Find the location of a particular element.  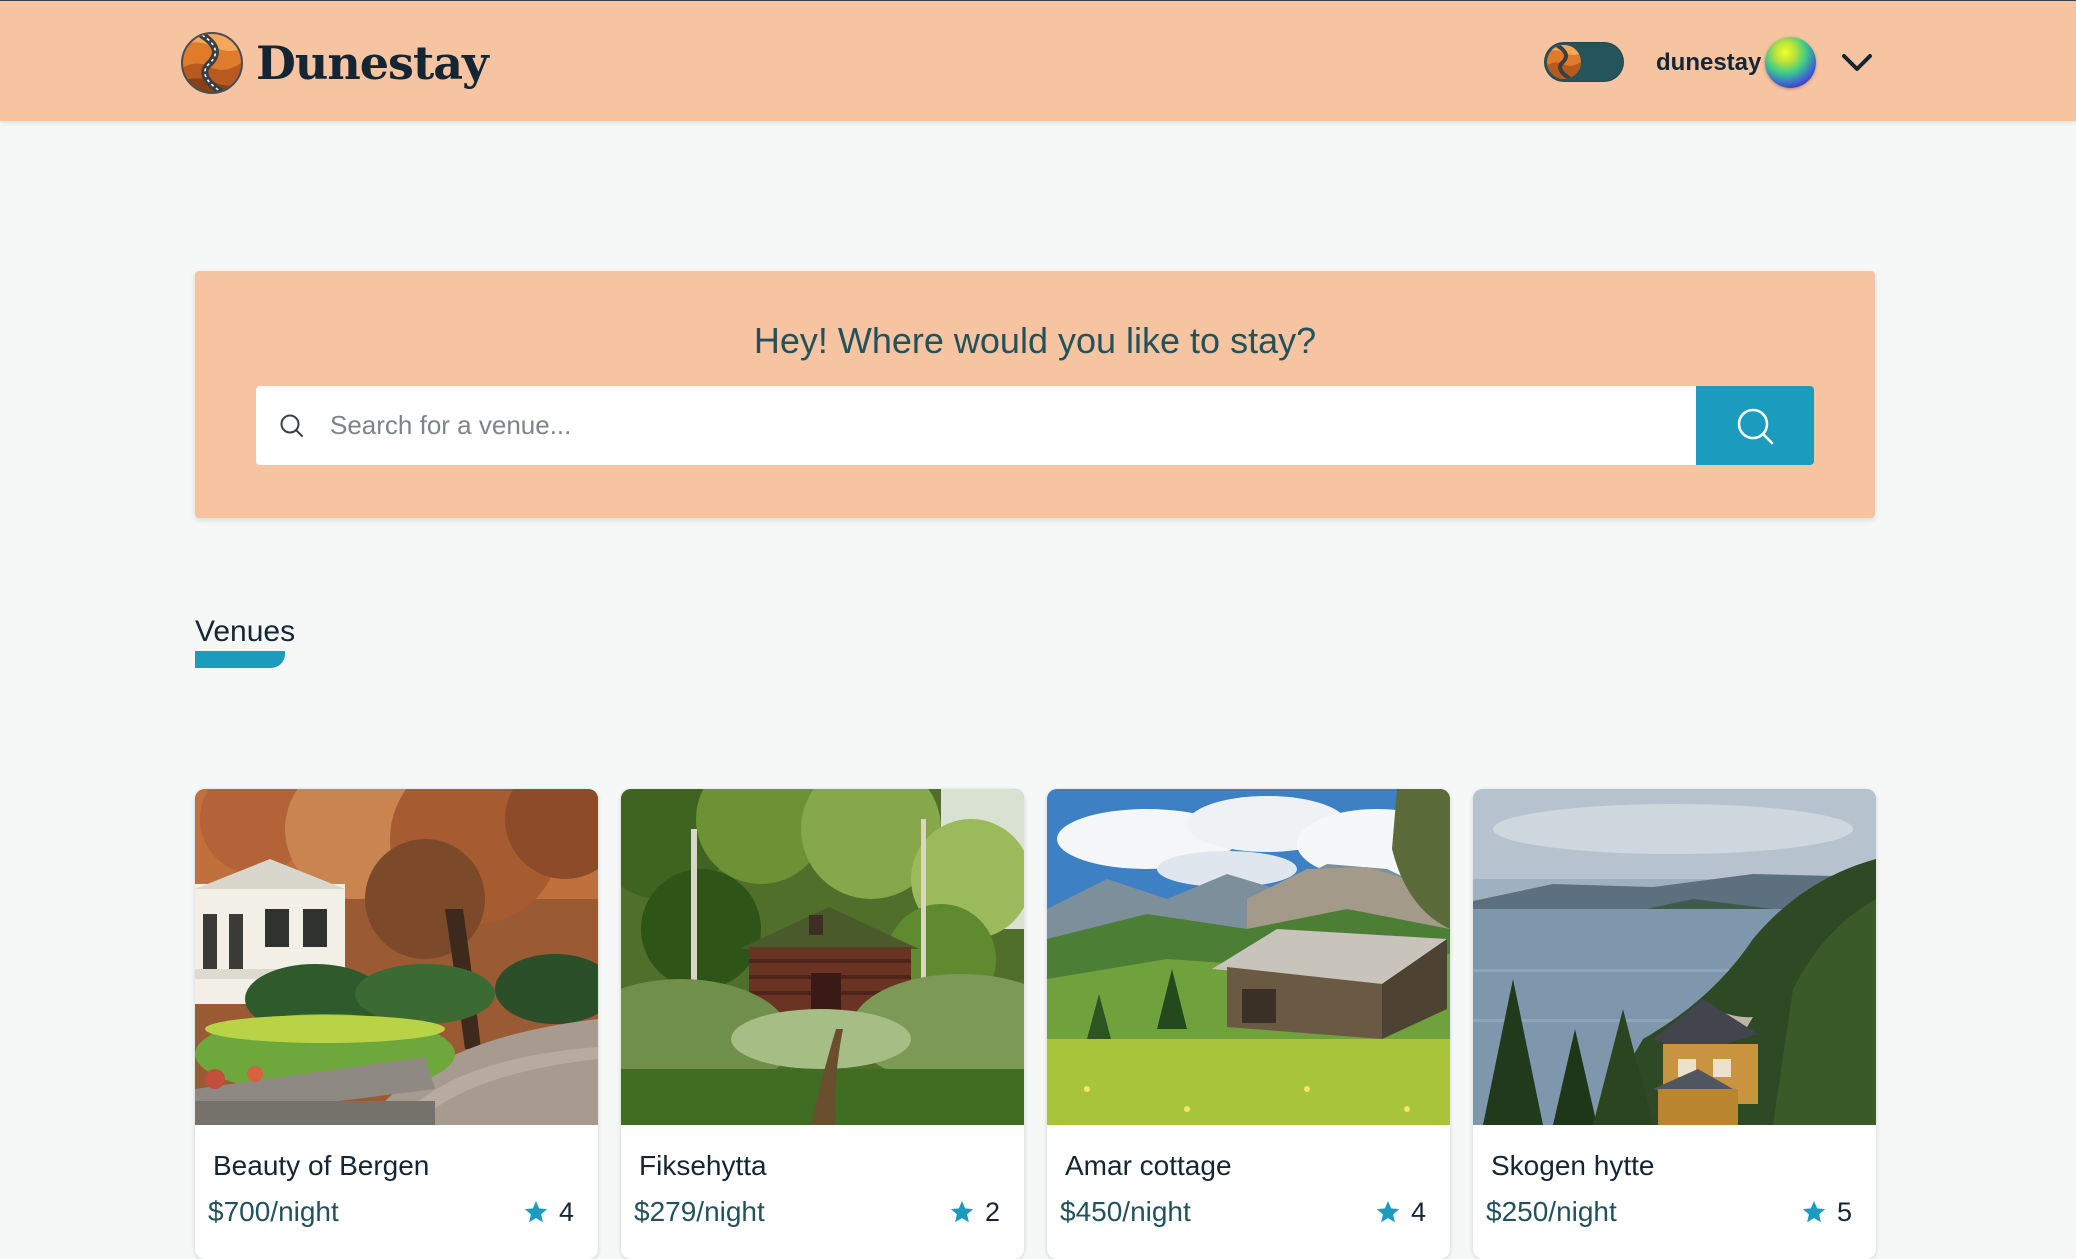

venue-name: Amar cottage is located at coordinates (1148, 1165).